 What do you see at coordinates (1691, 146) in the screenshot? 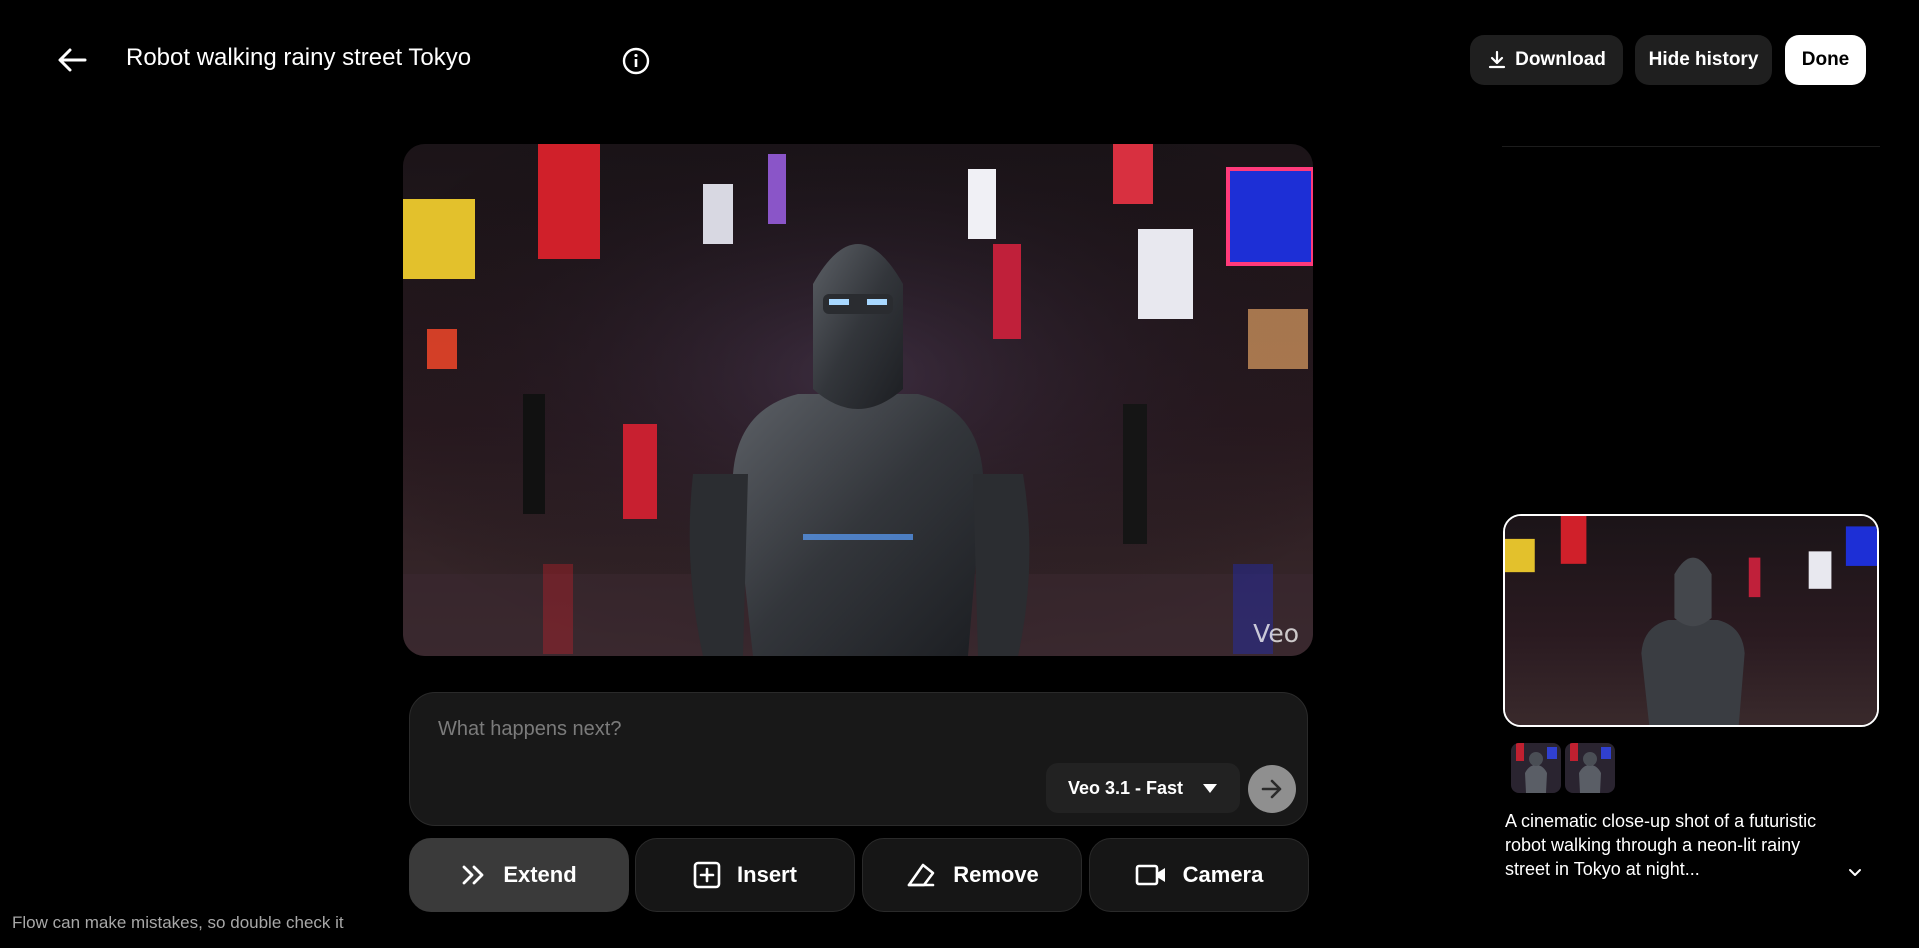
I see `history-divider` at bounding box center [1691, 146].